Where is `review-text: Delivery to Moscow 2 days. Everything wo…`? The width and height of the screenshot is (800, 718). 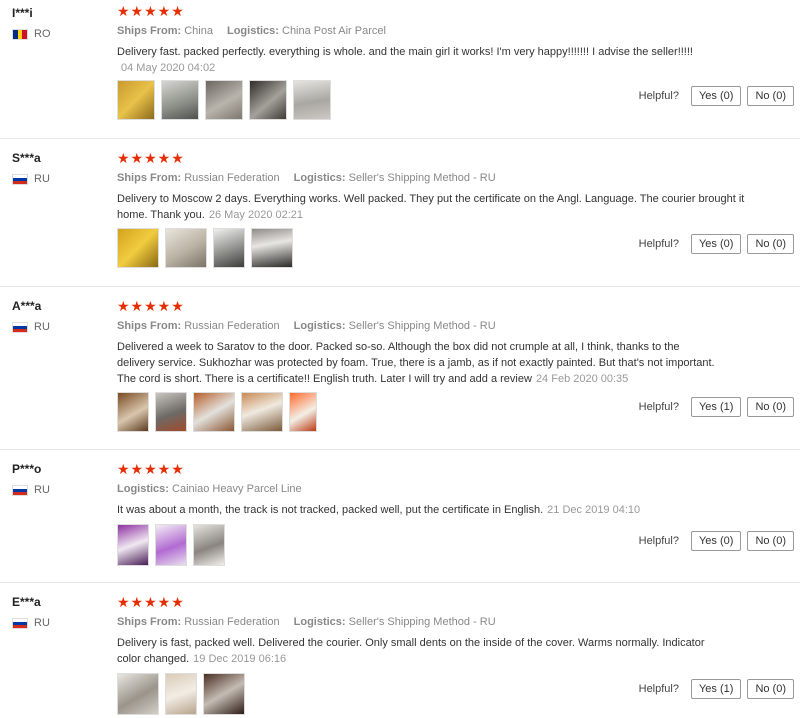 review-text: Delivery to Moscow 2 days. Everything wo… is located at coordinates (437, 207).